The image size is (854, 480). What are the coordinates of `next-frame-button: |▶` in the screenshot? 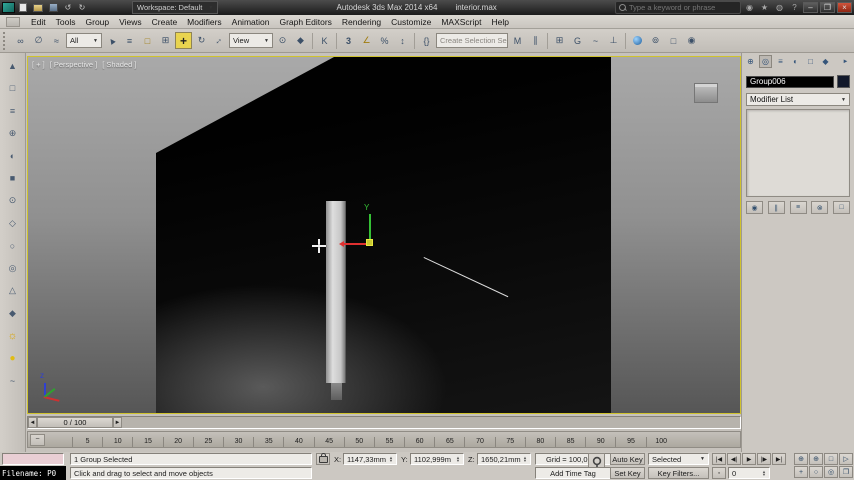 It's located at (764, 459).